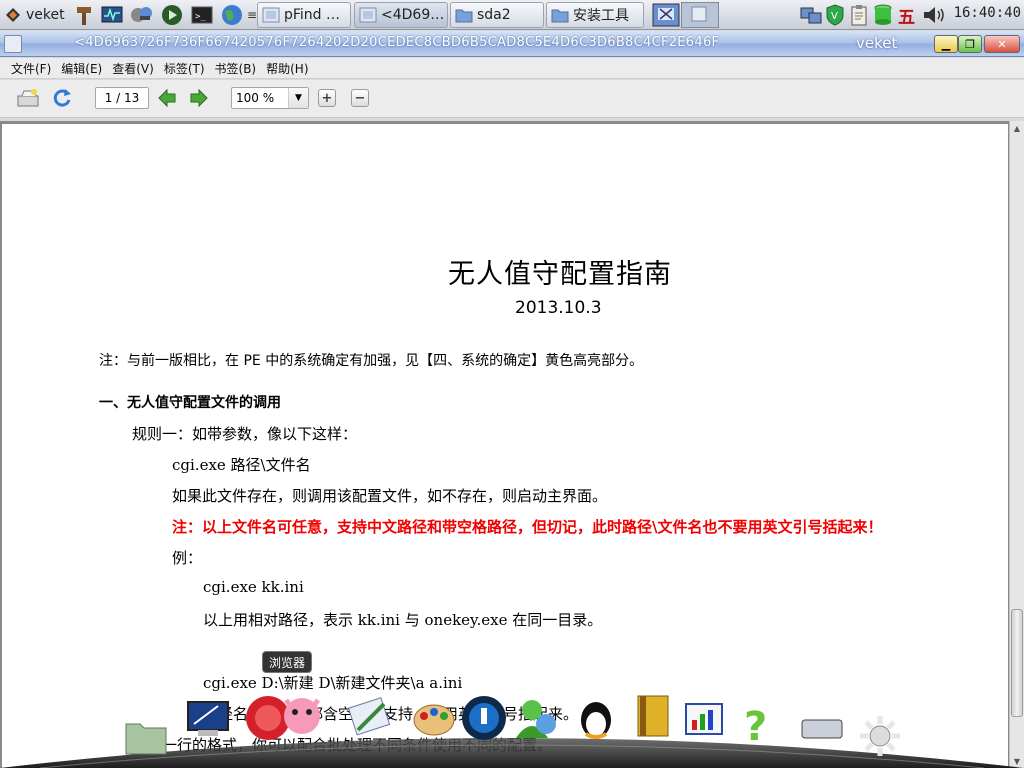 The image size is (1024, 768). Describe the element at coordinates (112, 15) in the screenshot. I see `system-monitor-icon` at that location.